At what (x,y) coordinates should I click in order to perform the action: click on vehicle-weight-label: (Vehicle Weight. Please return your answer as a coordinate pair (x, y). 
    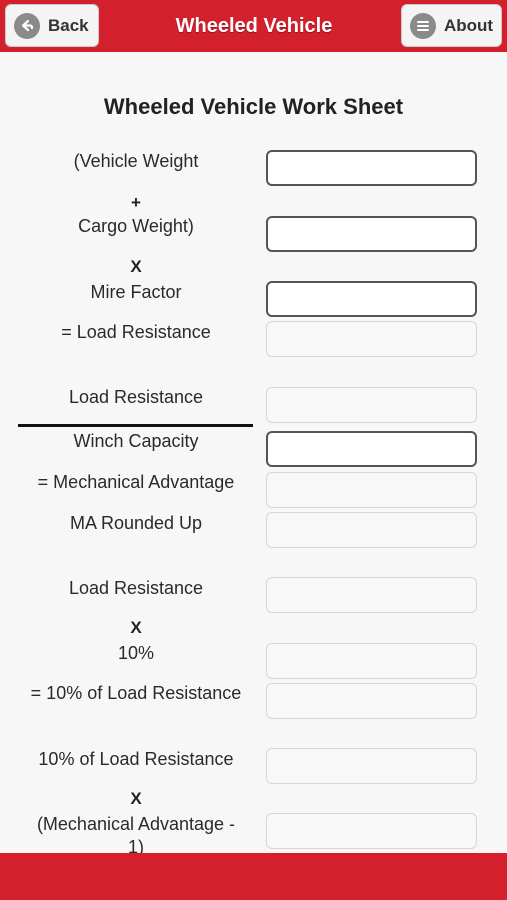
    Looking at the image, I should click on (136, 161).